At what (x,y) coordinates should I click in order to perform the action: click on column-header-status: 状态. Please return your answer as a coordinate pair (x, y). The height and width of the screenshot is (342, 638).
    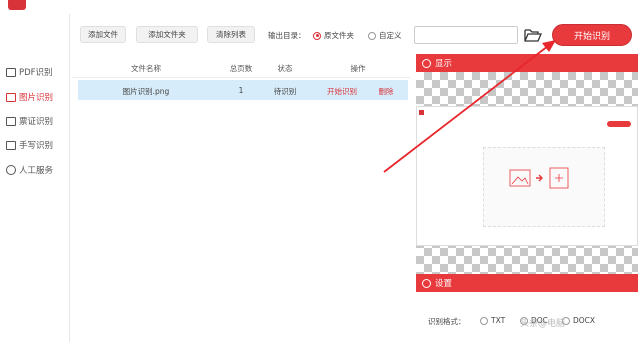
    Looking at the image, I should click on (285, 68).